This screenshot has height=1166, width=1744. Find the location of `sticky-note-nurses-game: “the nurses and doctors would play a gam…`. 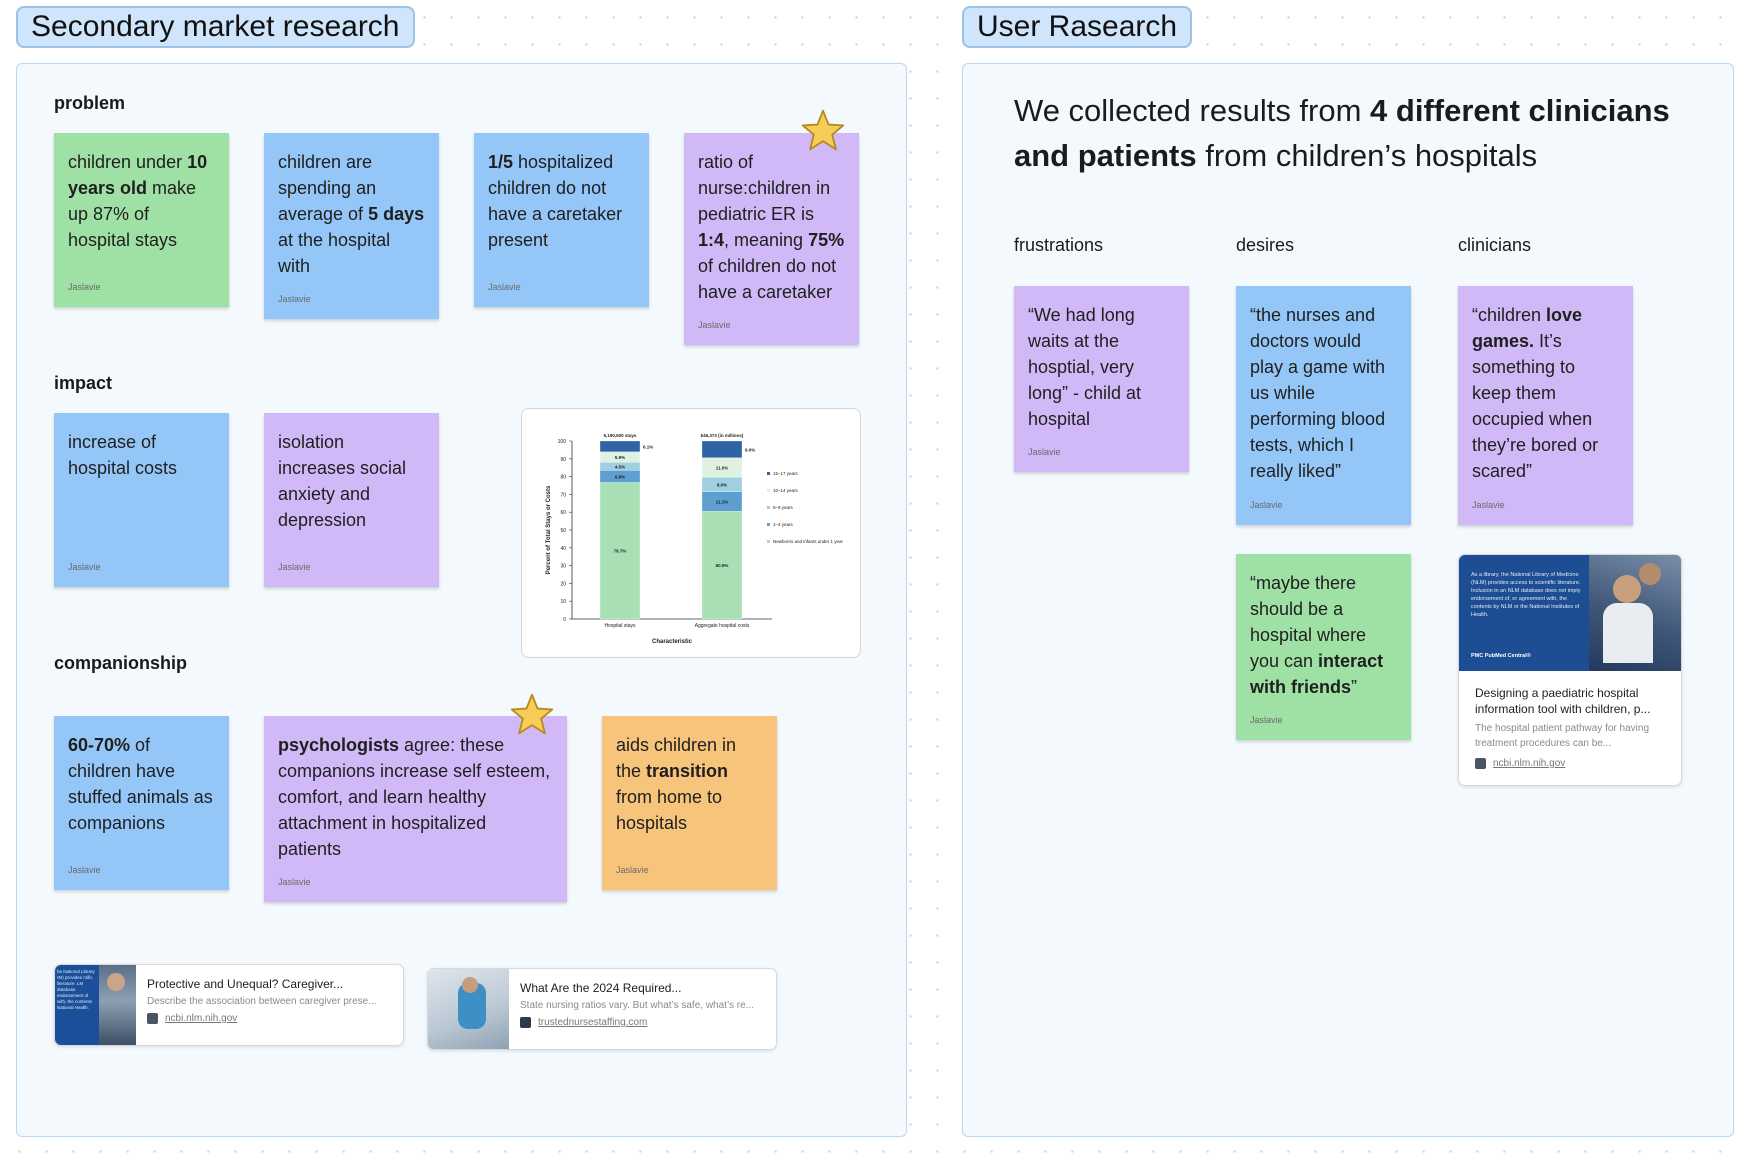

sticky-note-nurses-game: “the nurses and doctors would play a gam… is located at coordinates (1323, 405).